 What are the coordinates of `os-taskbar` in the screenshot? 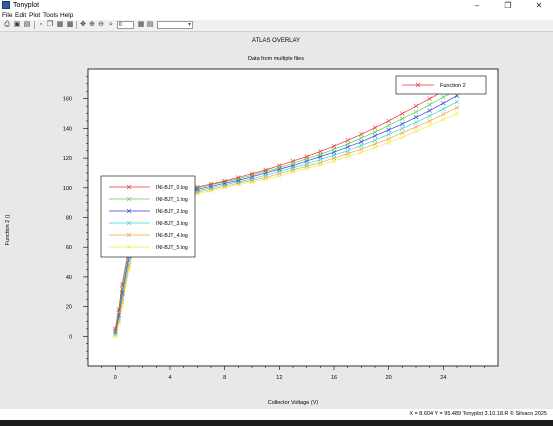 It's located at (276, 423).